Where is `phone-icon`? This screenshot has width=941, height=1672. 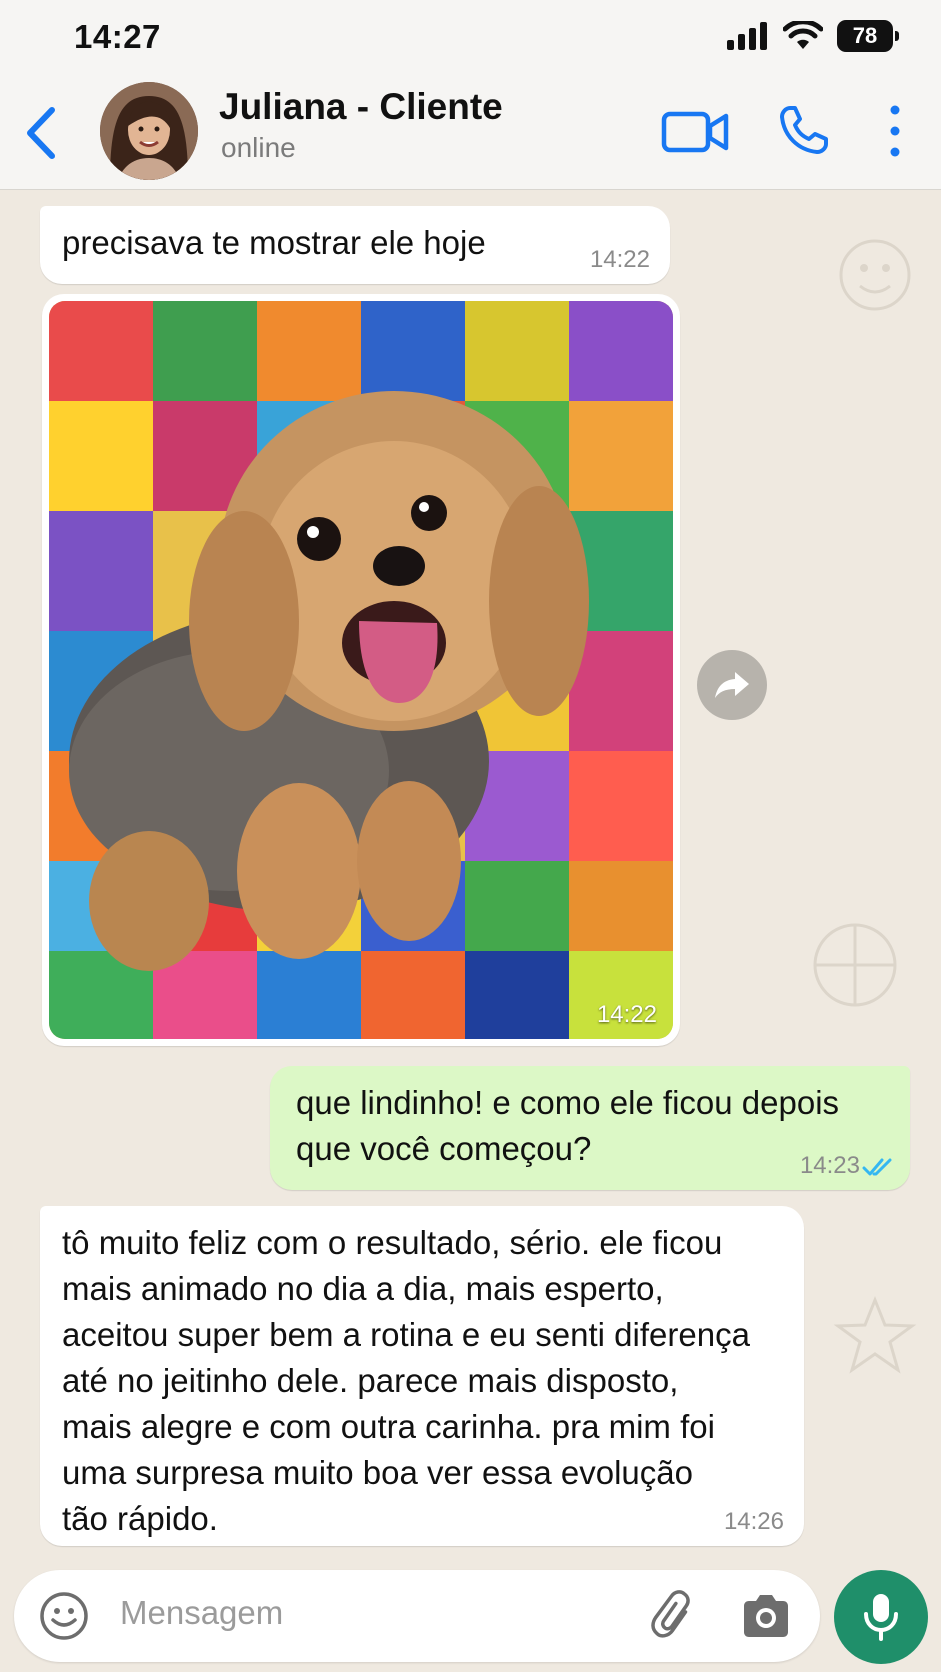
phone-icon is located at coordinates (804, 130).